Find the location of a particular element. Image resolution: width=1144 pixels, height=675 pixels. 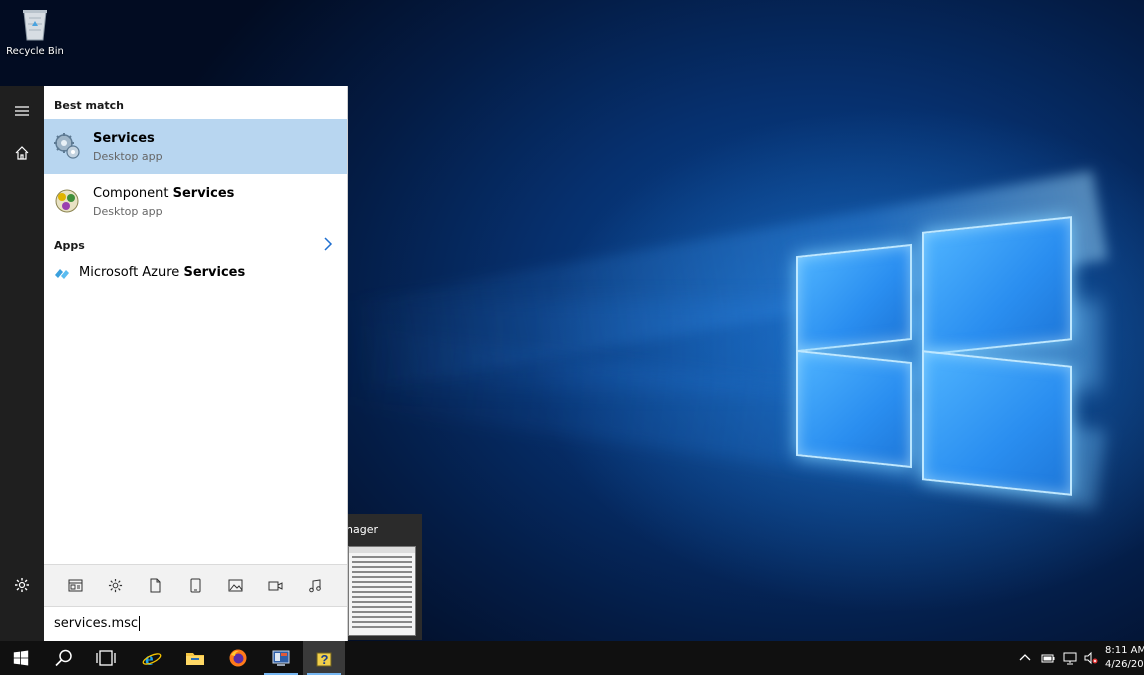

start-button is located at coordinates (21, 658).